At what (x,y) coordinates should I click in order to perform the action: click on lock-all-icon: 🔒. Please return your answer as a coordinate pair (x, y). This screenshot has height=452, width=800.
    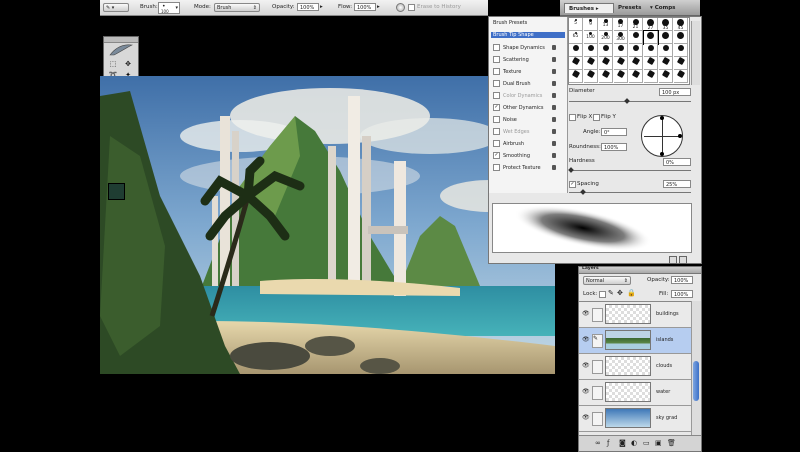
    Looking at the image, I should click on (631, 293).